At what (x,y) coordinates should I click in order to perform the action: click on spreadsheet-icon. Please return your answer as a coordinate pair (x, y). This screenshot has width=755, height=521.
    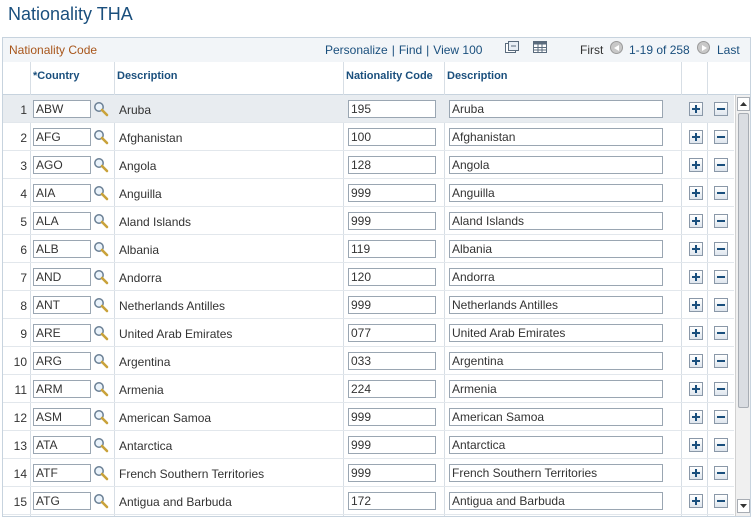
    Looking at the image, I should click on (540, 47).